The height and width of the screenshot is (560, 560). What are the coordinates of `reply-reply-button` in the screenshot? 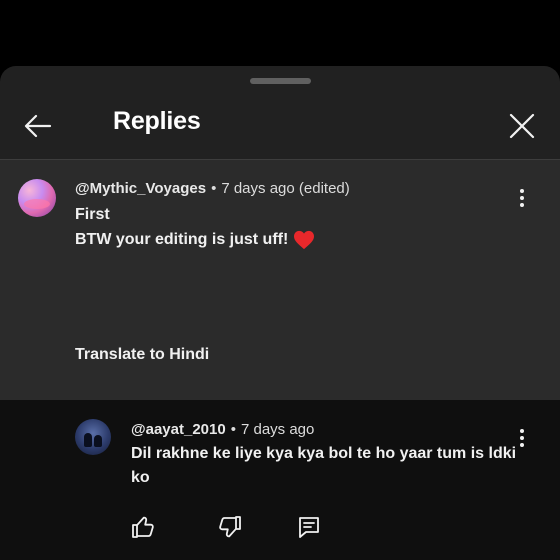 It's located at (309, 527).